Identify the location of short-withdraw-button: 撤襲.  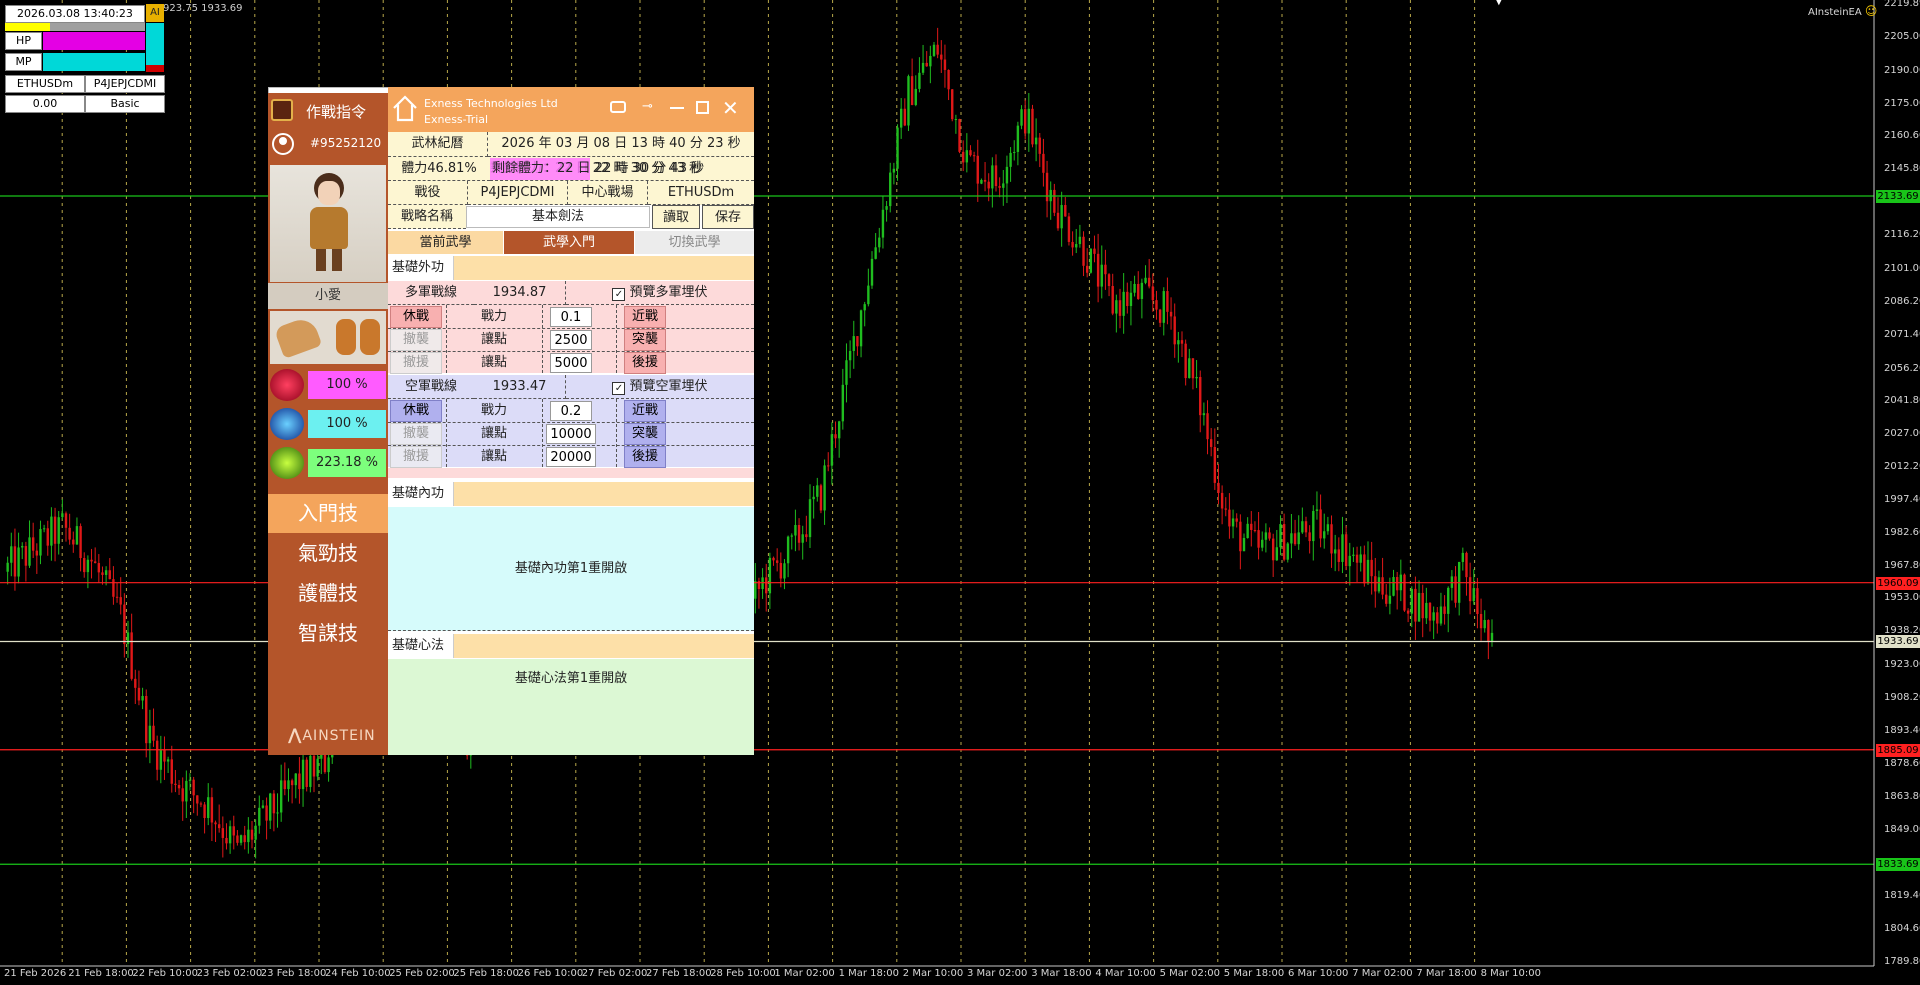
(416, 434).